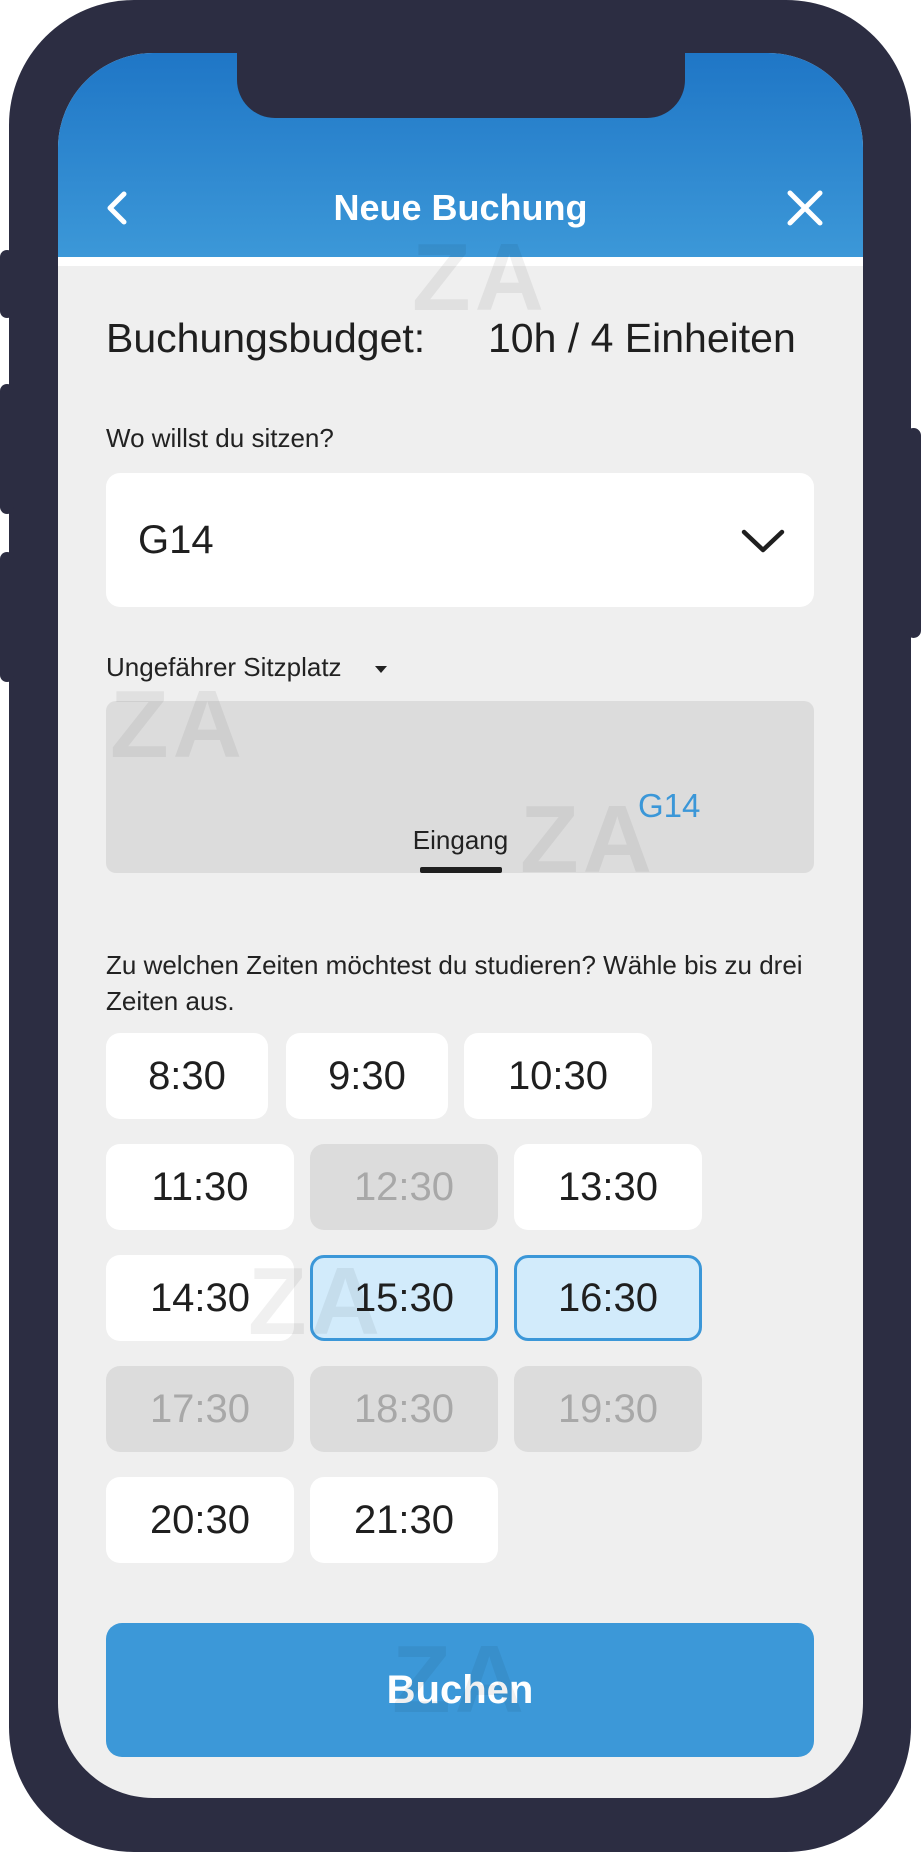 The width and height of the screenshot is (921, 1852). Describe the element at coordinates (381, 669) in the screenshot. I see `caret-down-icon` at that location.